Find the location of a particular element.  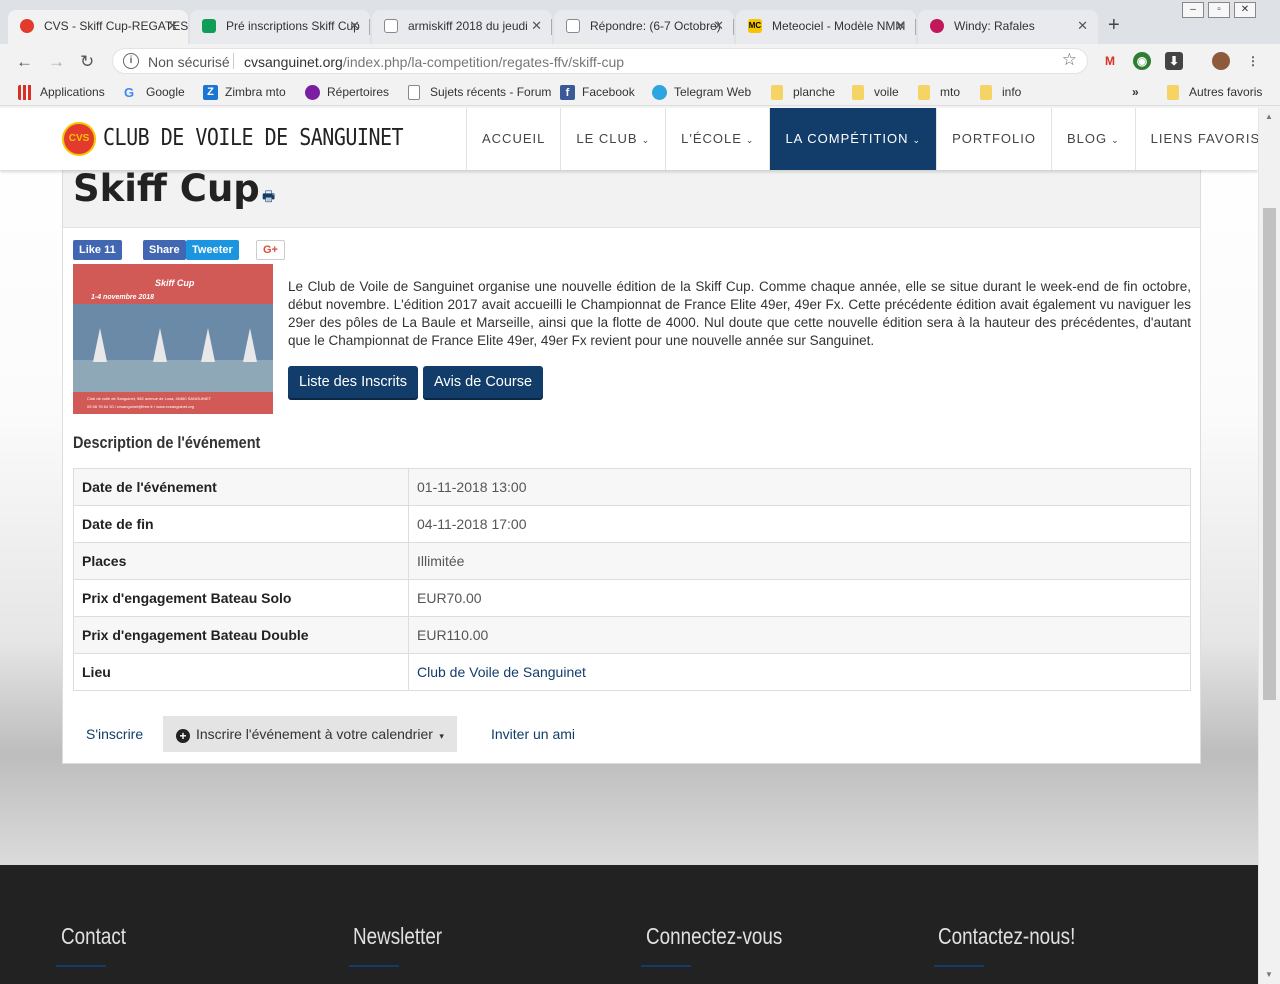

tab-armiskiff: armiskiff 2018 du jeudi ✕ is located at coordinates (462, 27).